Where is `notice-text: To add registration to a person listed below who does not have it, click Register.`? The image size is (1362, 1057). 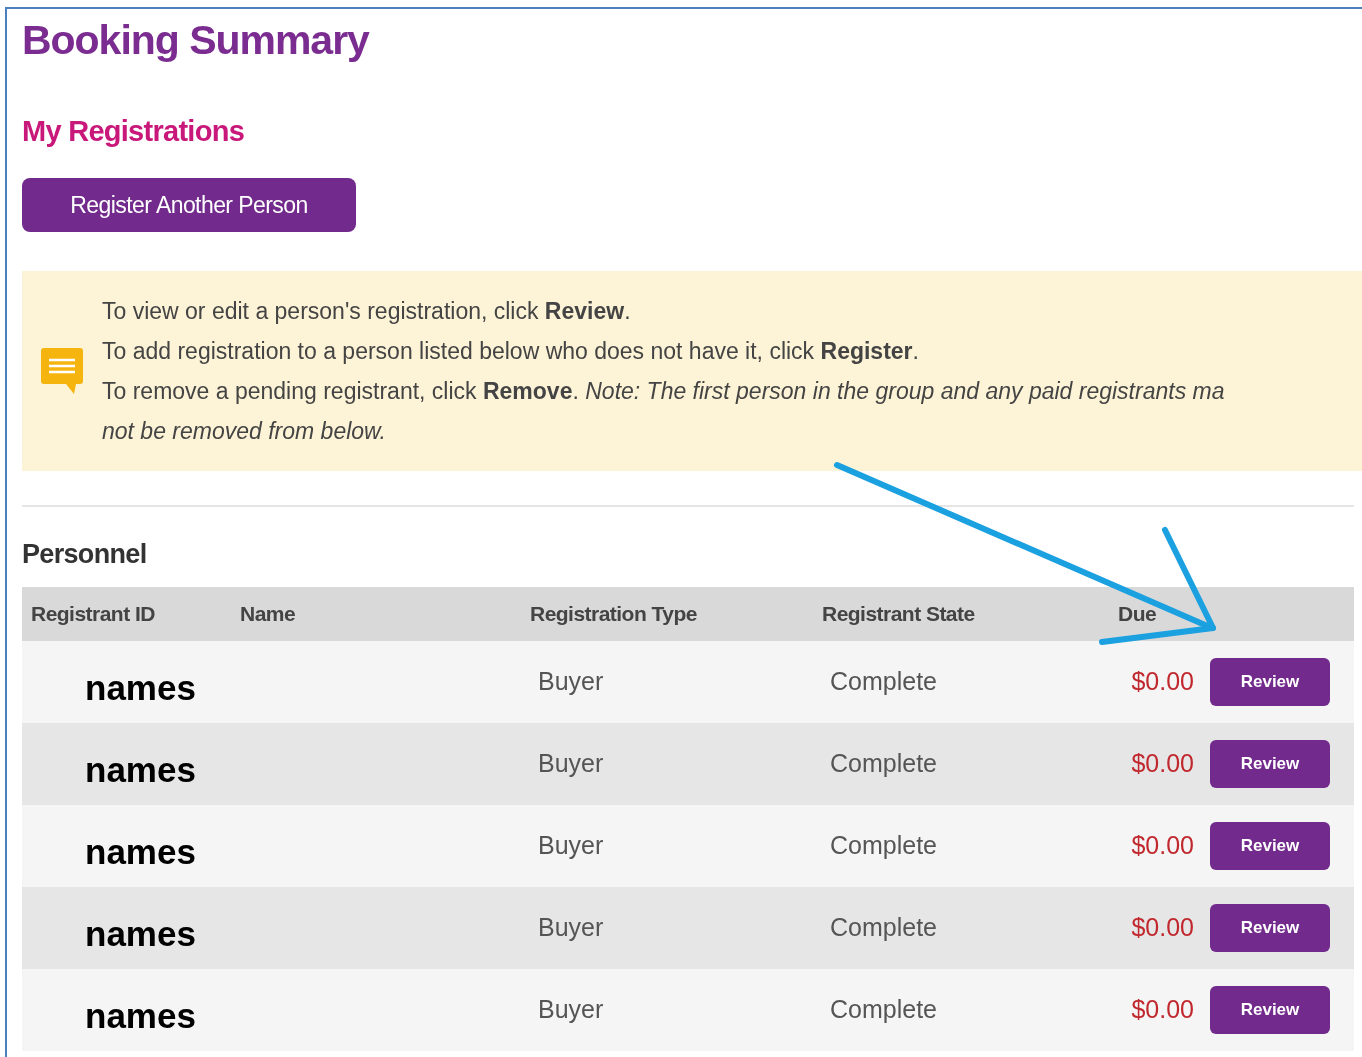 notice-text: To add registration to a person listed below who does not have it, click Register. is located at coordinates (510, 351).